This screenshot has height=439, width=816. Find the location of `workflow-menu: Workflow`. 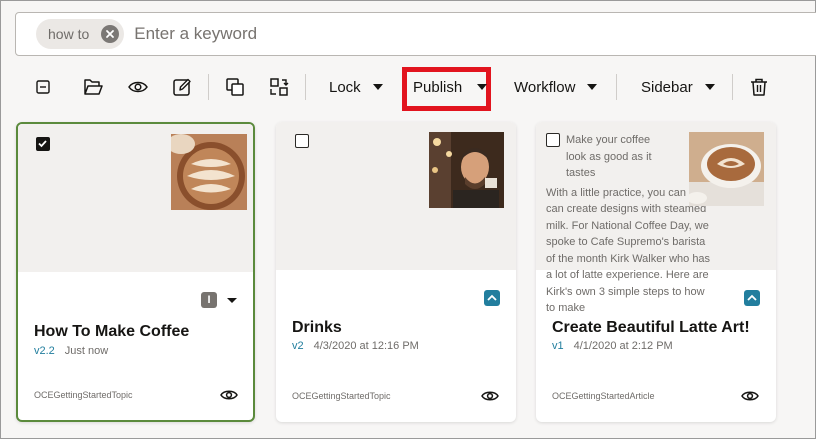

workflow-menu: Workflow is located at coordinates (556, 87).